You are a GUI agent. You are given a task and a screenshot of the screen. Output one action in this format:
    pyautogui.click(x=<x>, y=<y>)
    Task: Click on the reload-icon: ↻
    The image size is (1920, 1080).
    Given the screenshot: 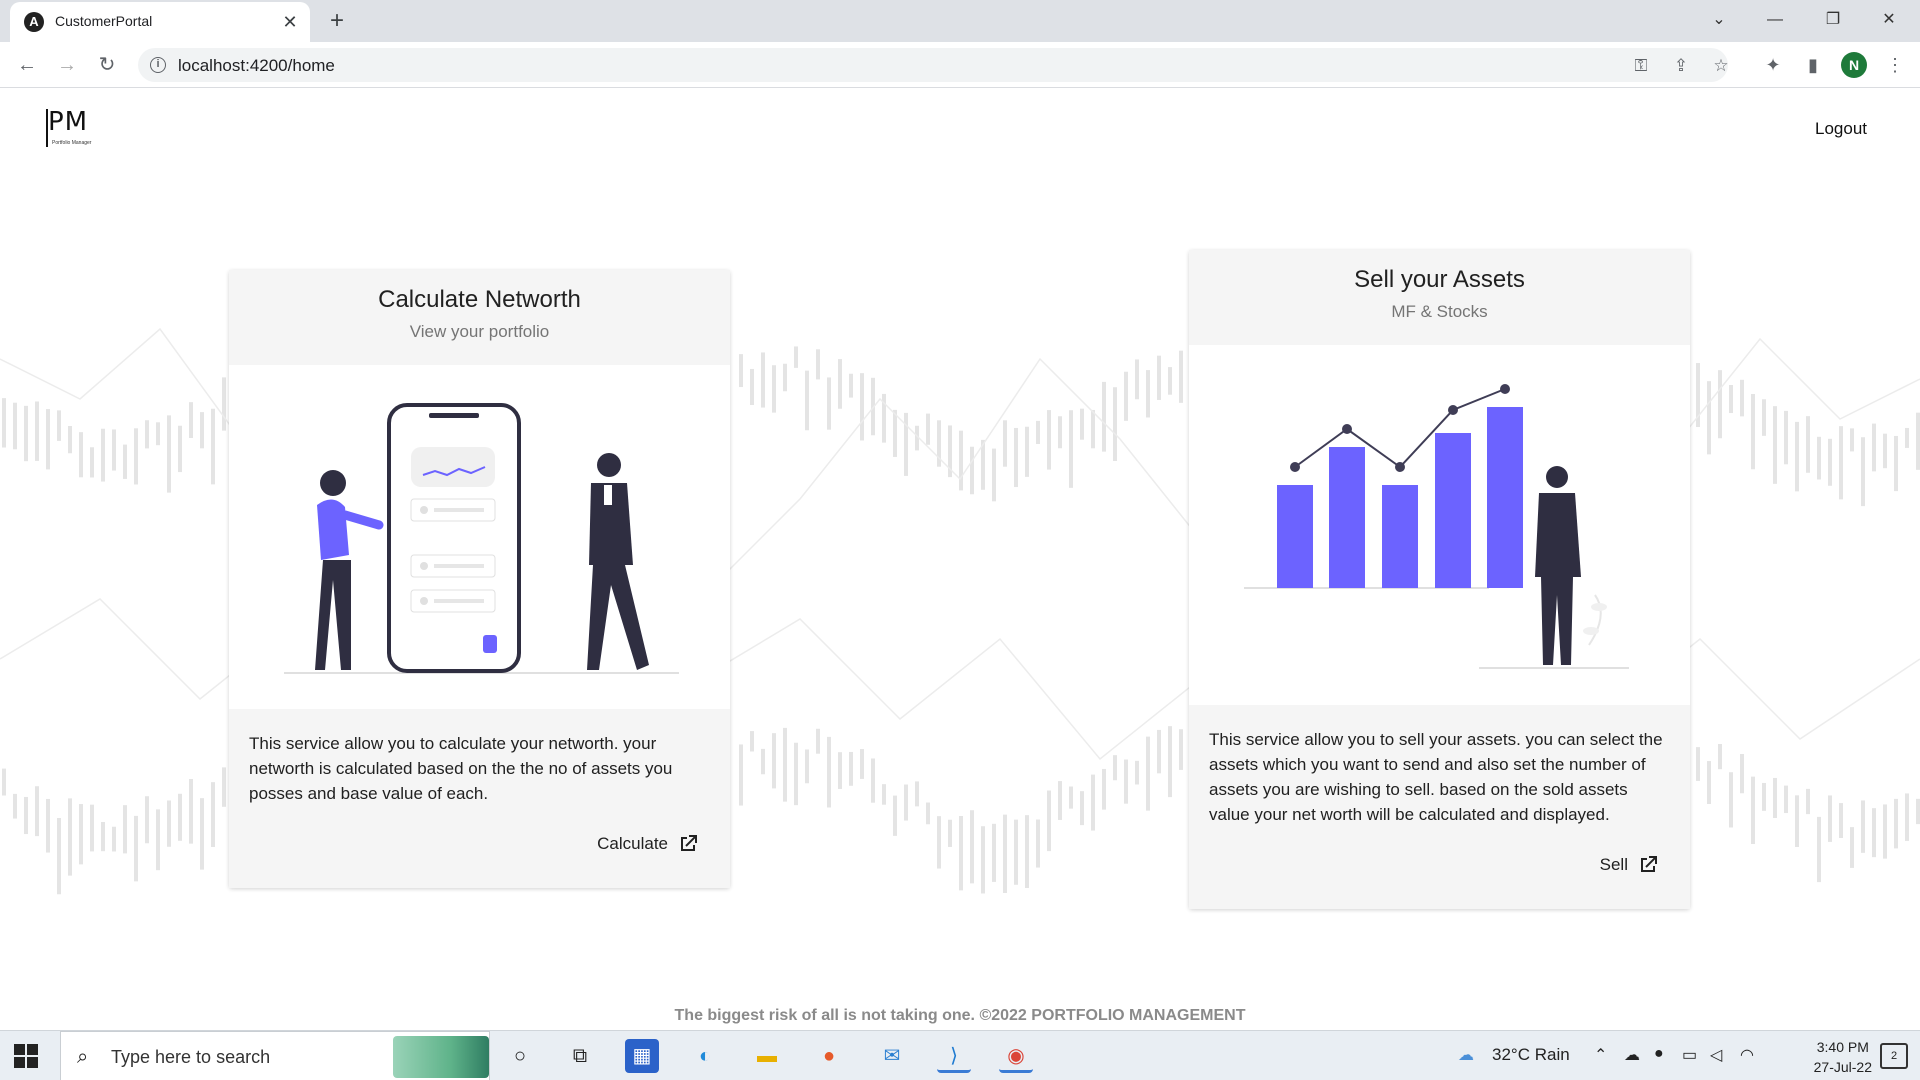 What is the action you would take?
    pyautogui.click(x=107, y=65)
    